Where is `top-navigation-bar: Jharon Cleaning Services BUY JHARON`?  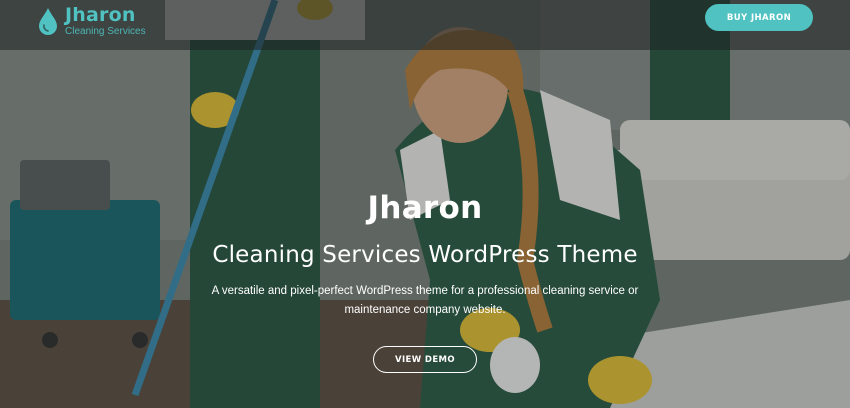
top-navigation-bar: Jharon Cleaning Services BUY JHARON is located at coordinates (425, 25).